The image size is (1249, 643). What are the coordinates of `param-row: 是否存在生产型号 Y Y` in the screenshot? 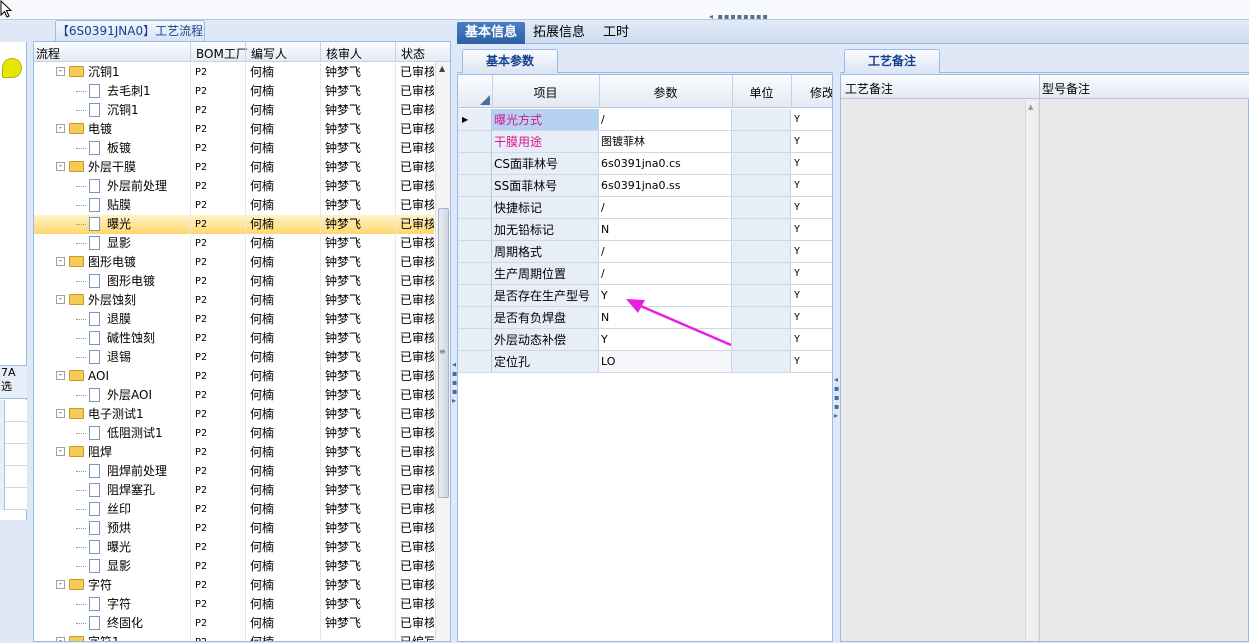 It's located at (645, 296).